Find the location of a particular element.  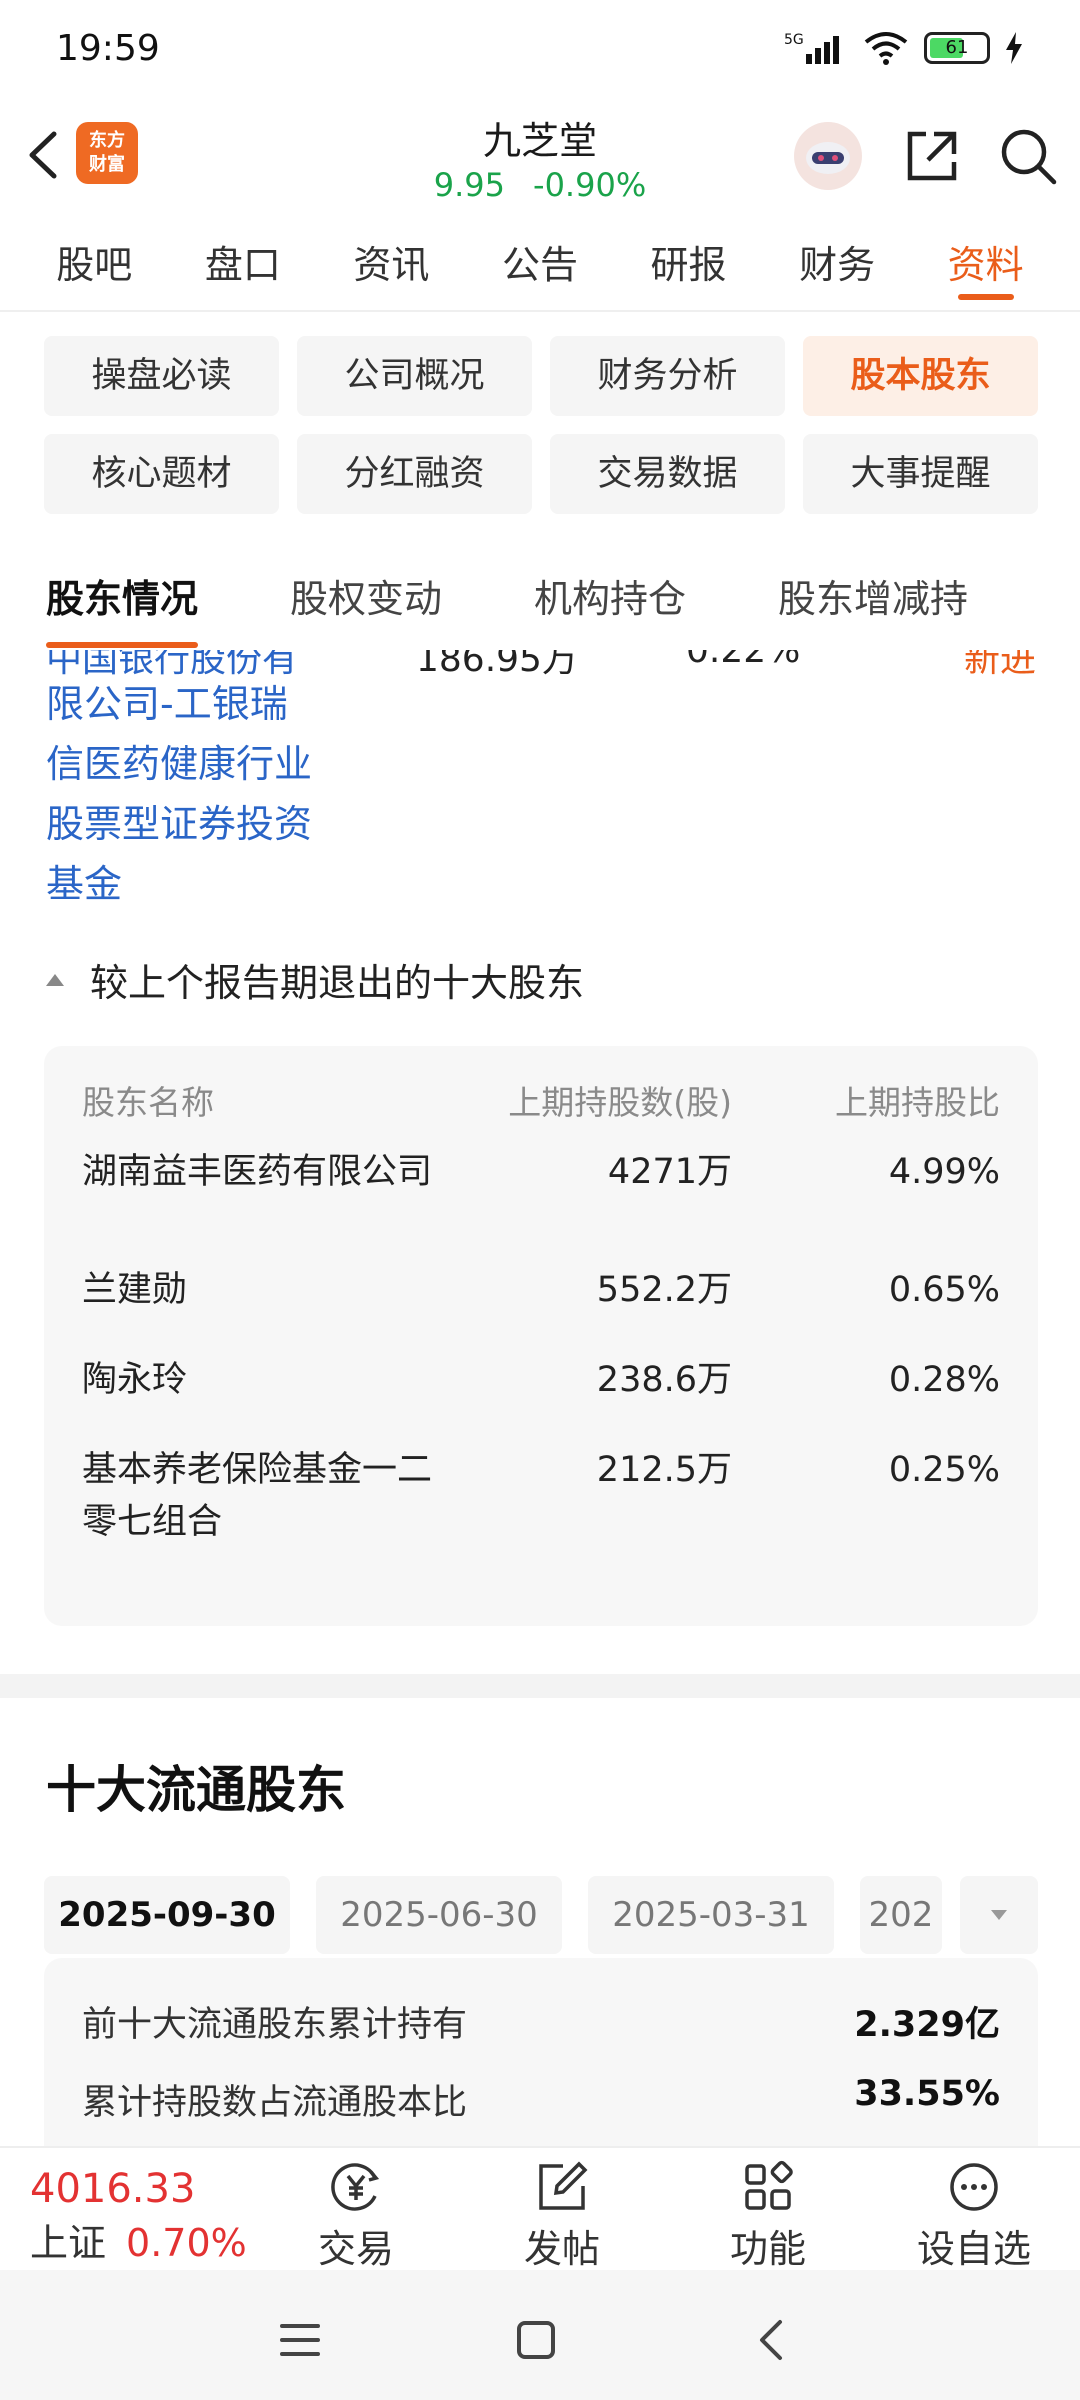

tab-news: 资讯 is located at coordinates (391, 264).